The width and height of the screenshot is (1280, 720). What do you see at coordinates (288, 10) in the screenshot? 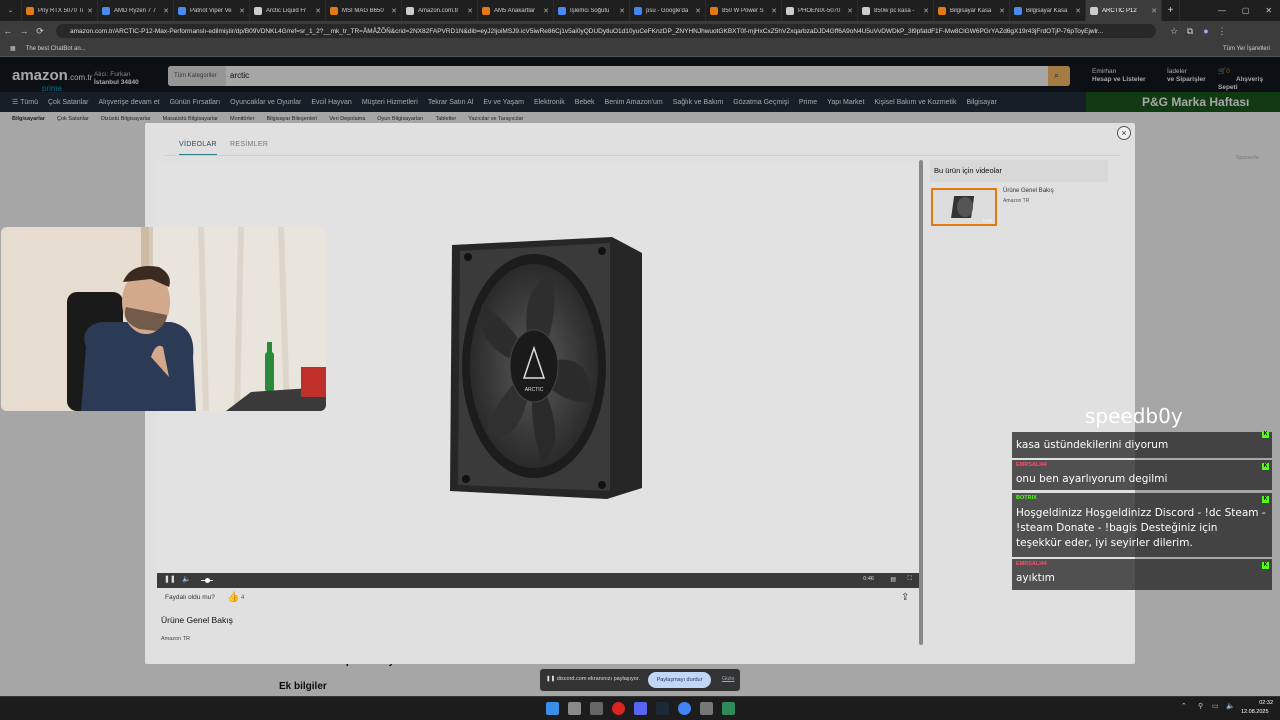
I see `browser-tab: Arctic Liquid Fr ✕` at bounding box center [288, 10].